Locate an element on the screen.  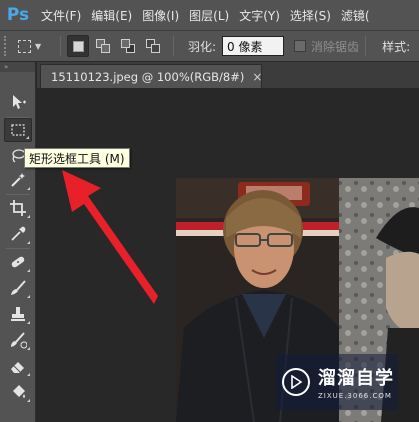
paint-bucket-tool is located at coordinates (18, 392).